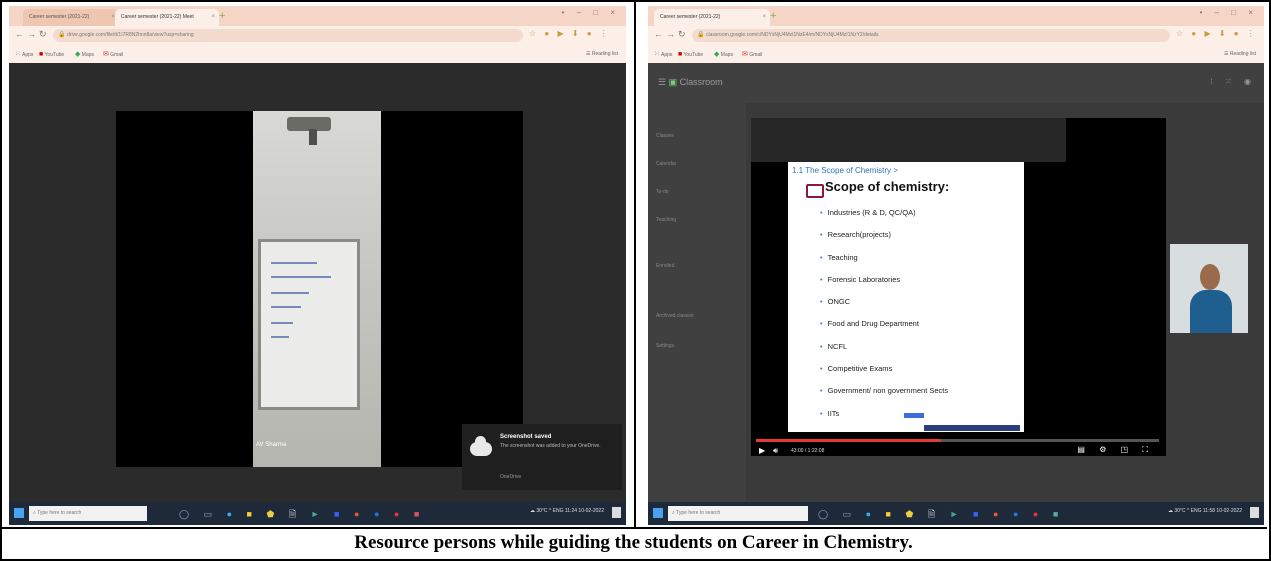  I want to click on sidebar-item: Enrolled, so click(665, 266).